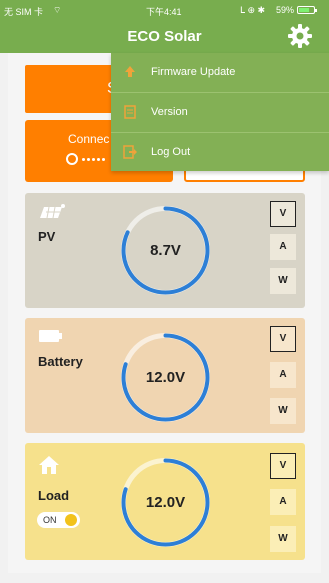 This screenshot has height=583, width=329. Describe the element at coordinates (300, 36) in the screenshot. I see `gear-icon` at that location.